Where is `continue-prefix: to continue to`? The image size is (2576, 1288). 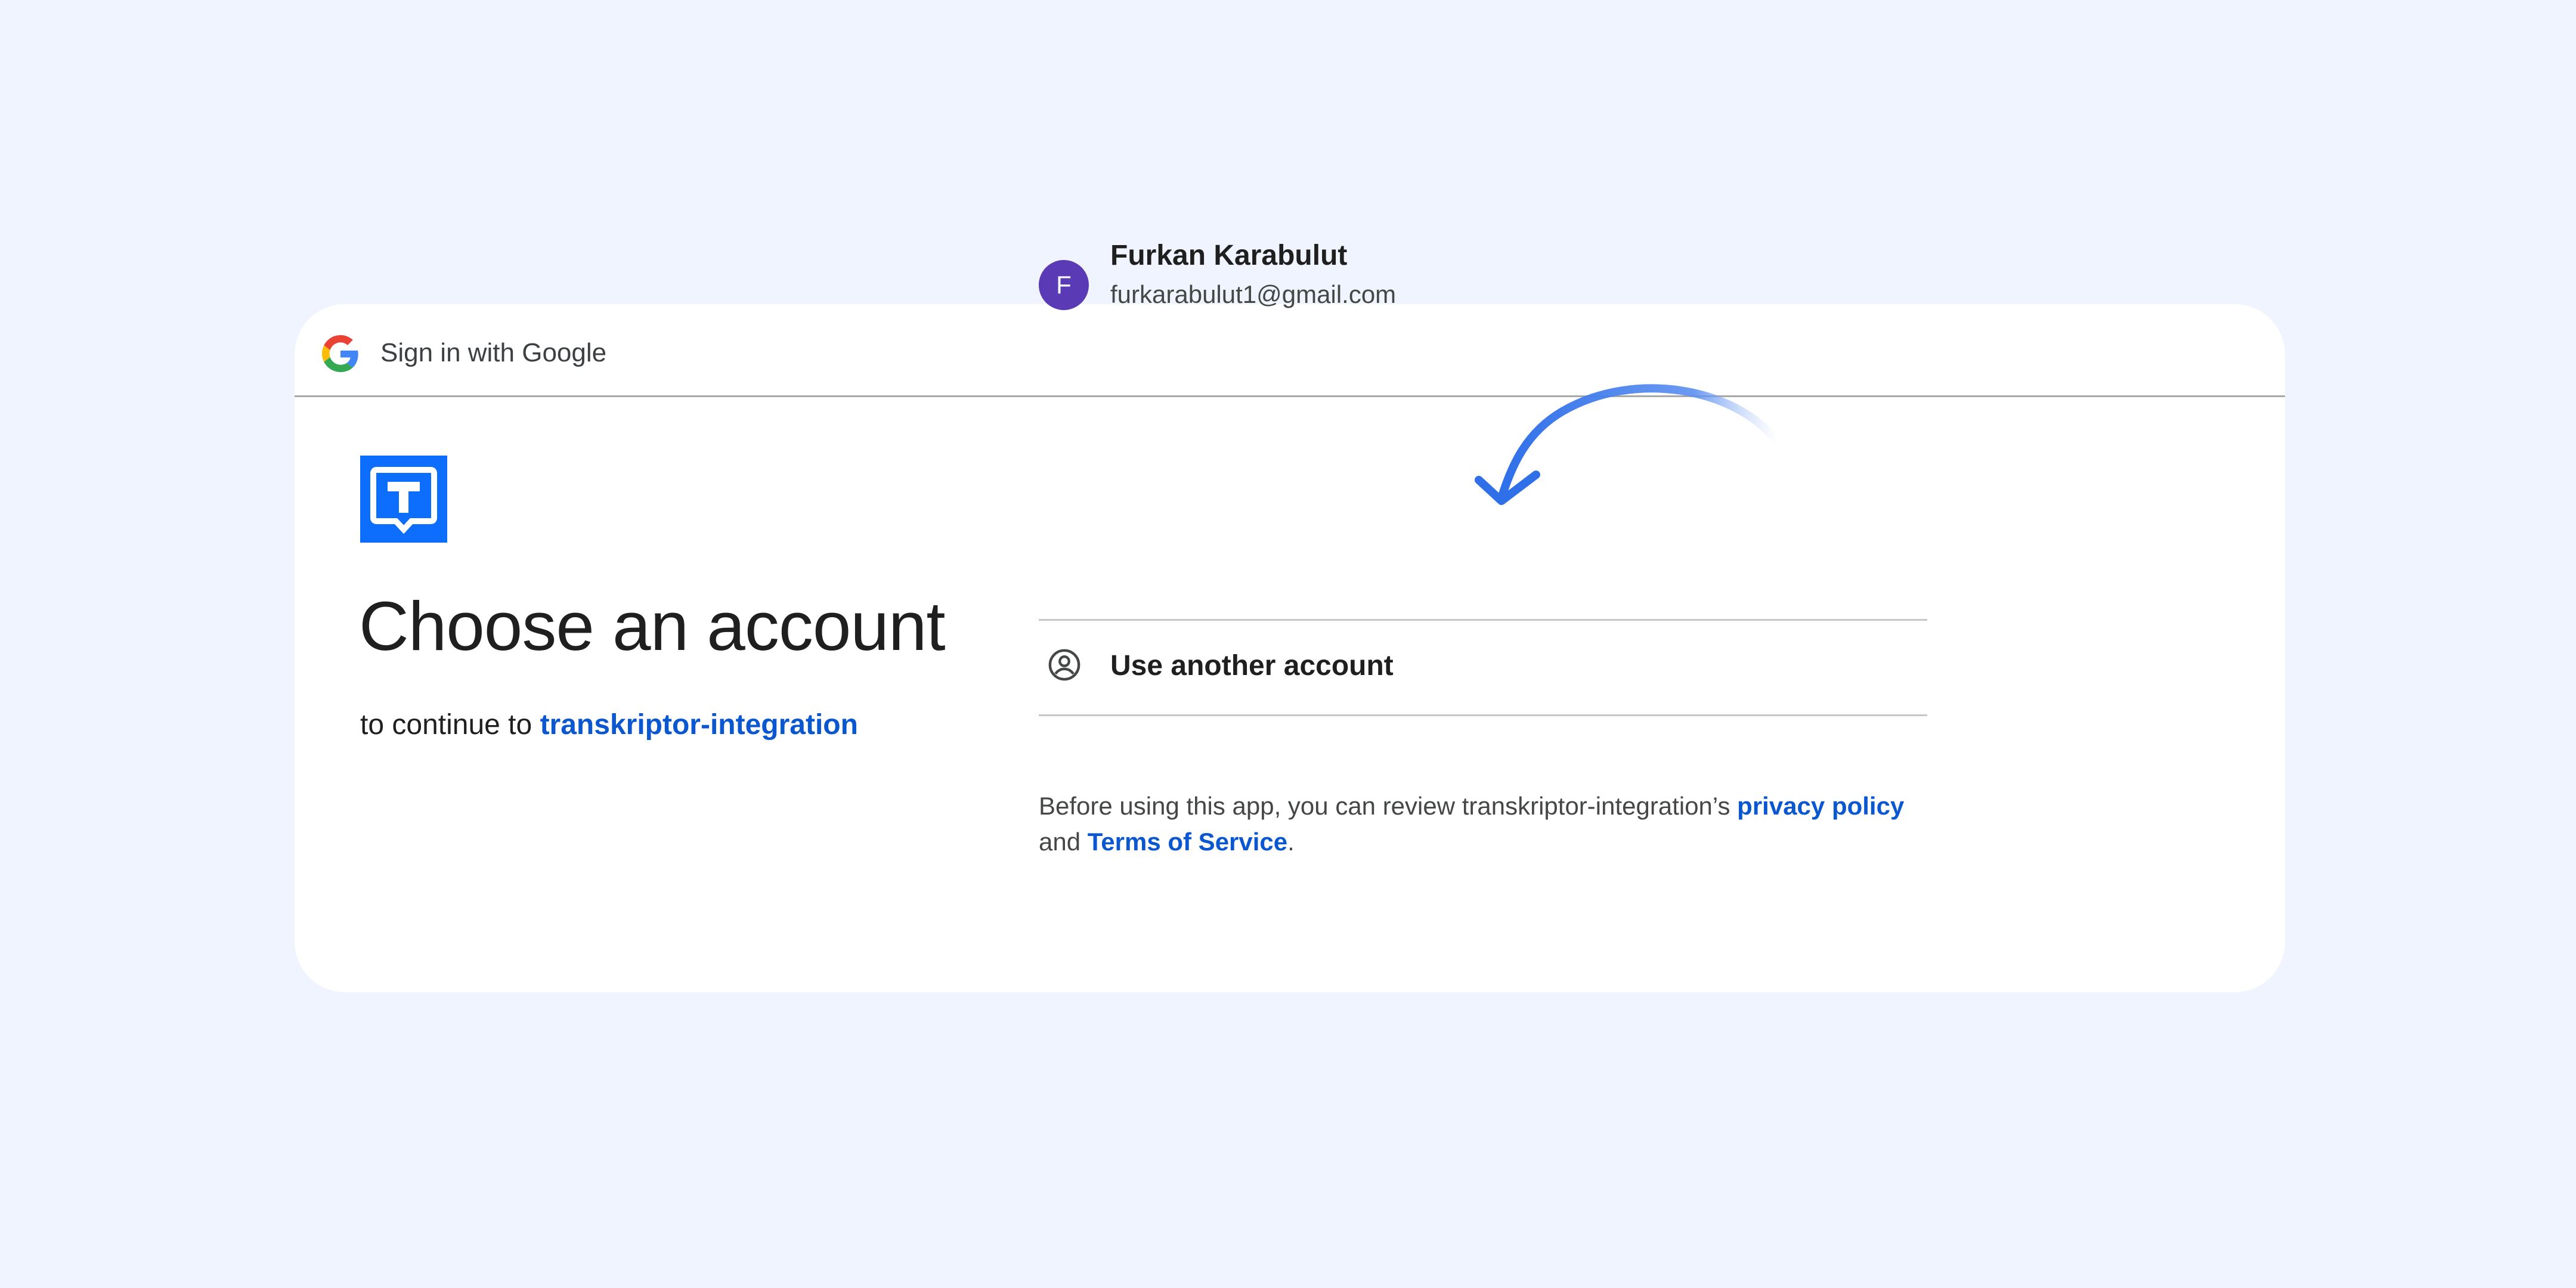
continue-prefix: to continue to is located at coordinates (446, 725).